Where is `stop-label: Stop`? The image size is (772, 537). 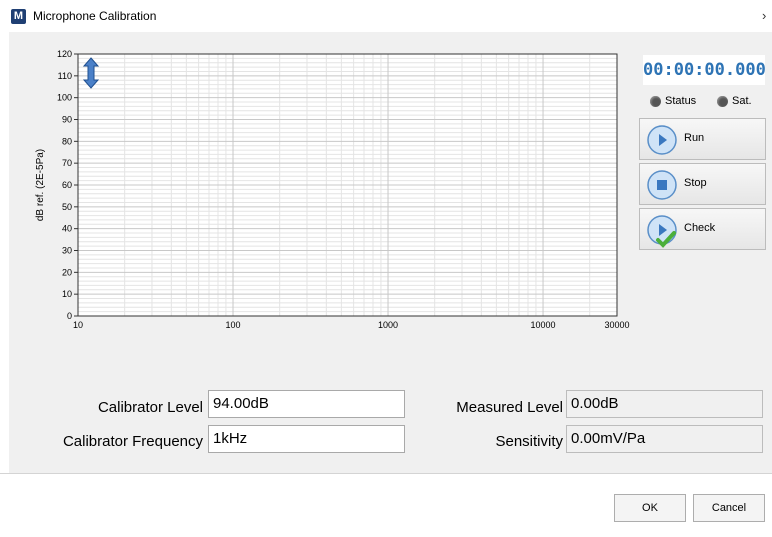 stop-label: Stop is located at coordinates (695, 183).